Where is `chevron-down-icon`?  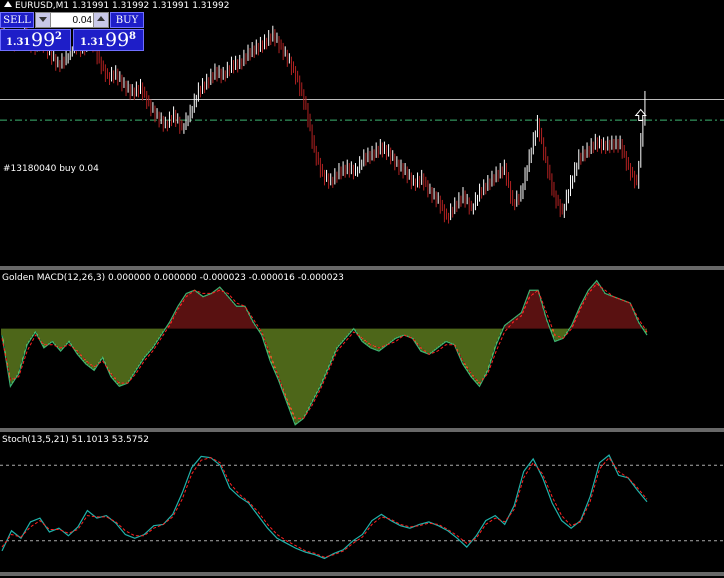 chevron-down-icon is located at coordinates (43, 19).